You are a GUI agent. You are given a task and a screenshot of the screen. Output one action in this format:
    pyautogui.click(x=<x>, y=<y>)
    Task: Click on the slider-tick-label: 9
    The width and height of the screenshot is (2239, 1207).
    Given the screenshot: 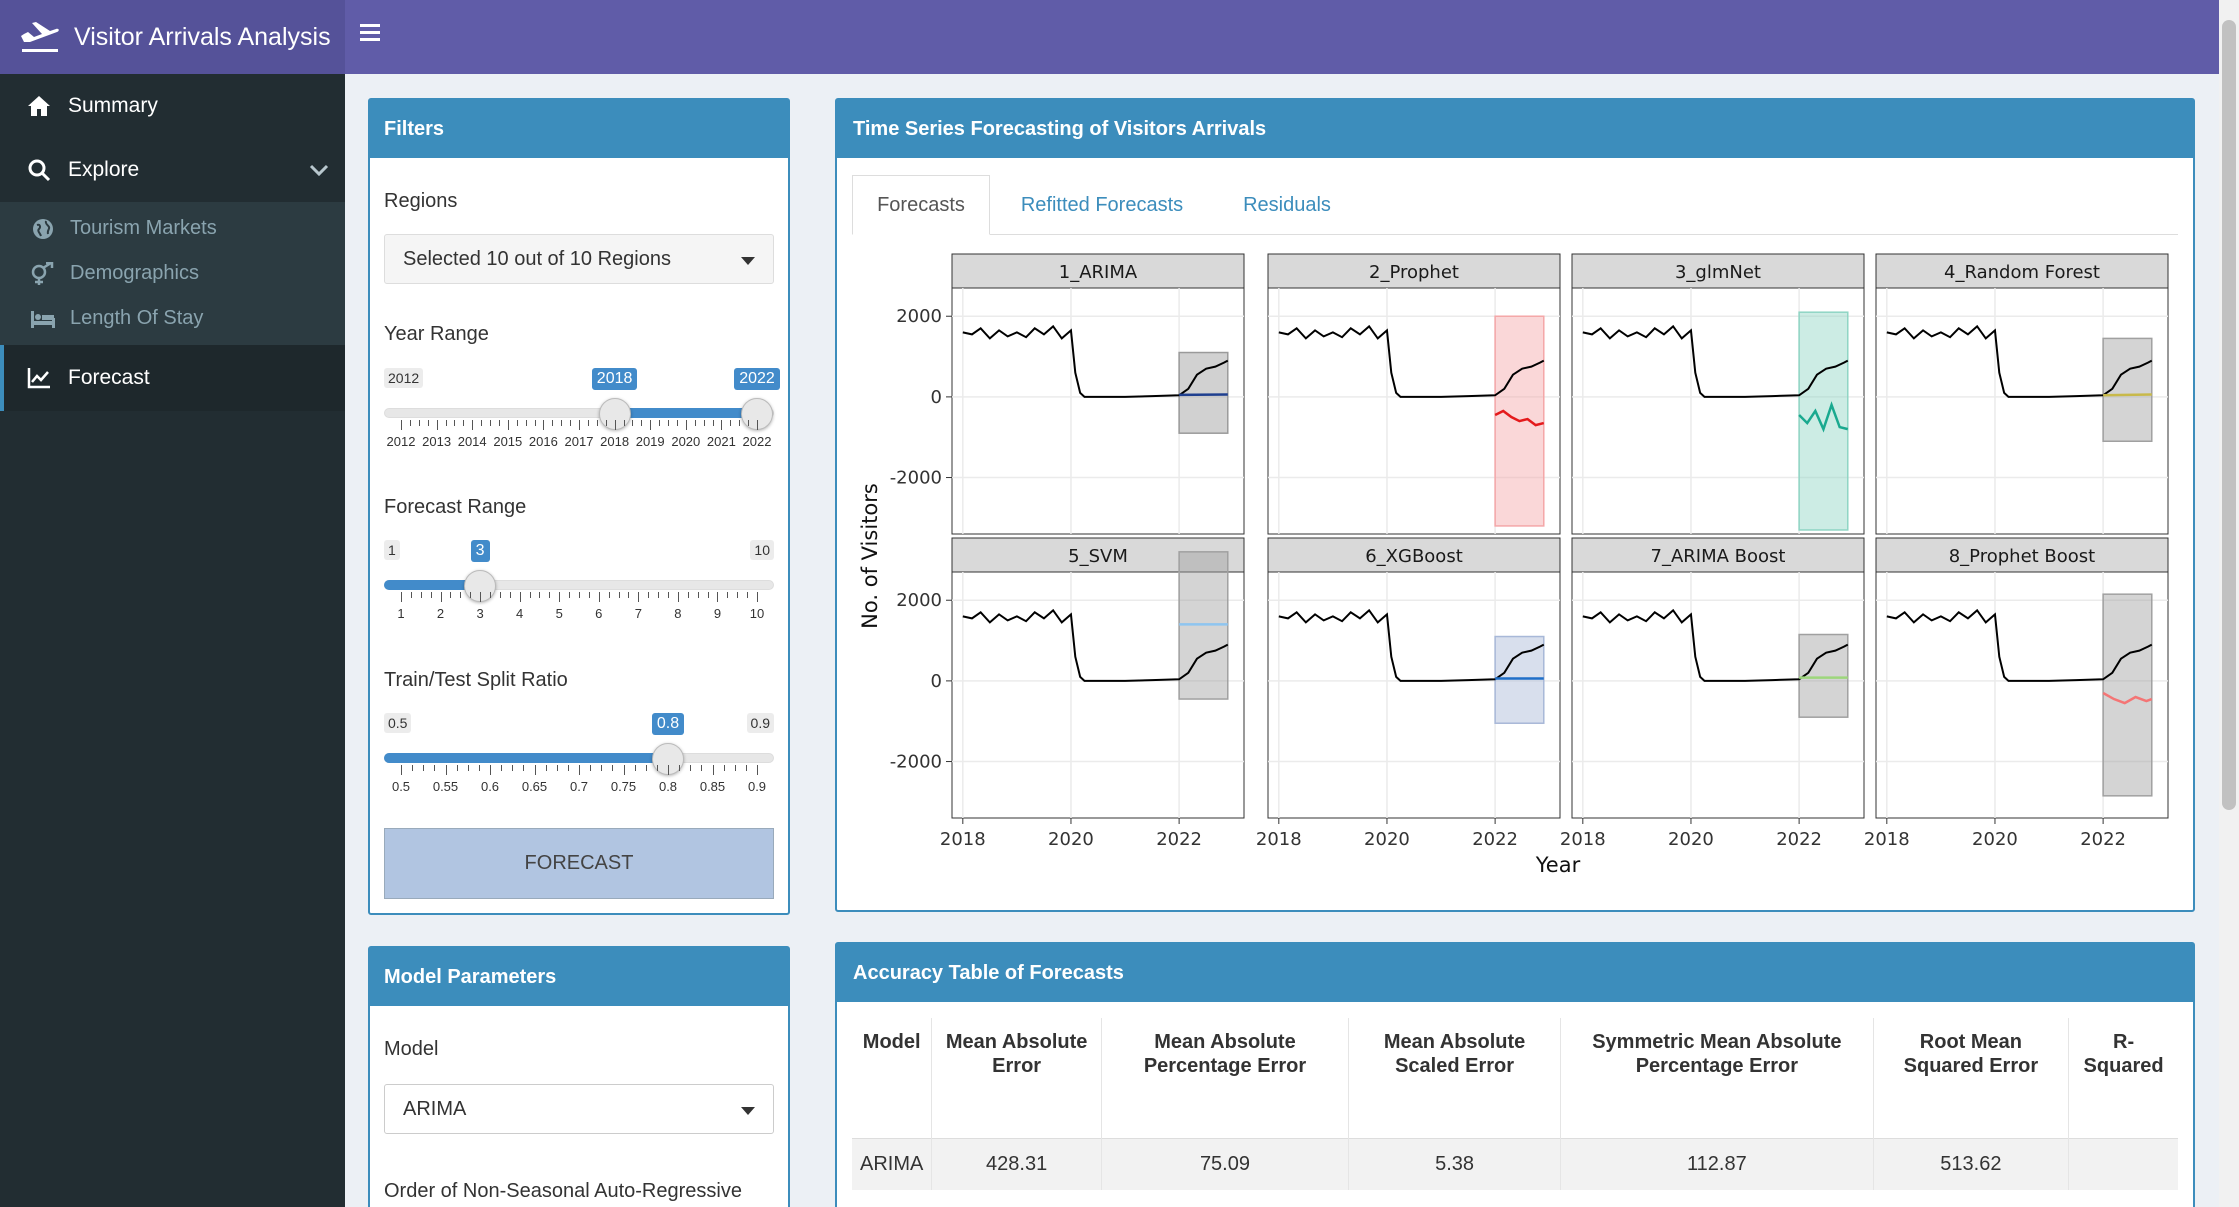 What is the action you would take?
    pyautogui.click(x=717, y=613)
    